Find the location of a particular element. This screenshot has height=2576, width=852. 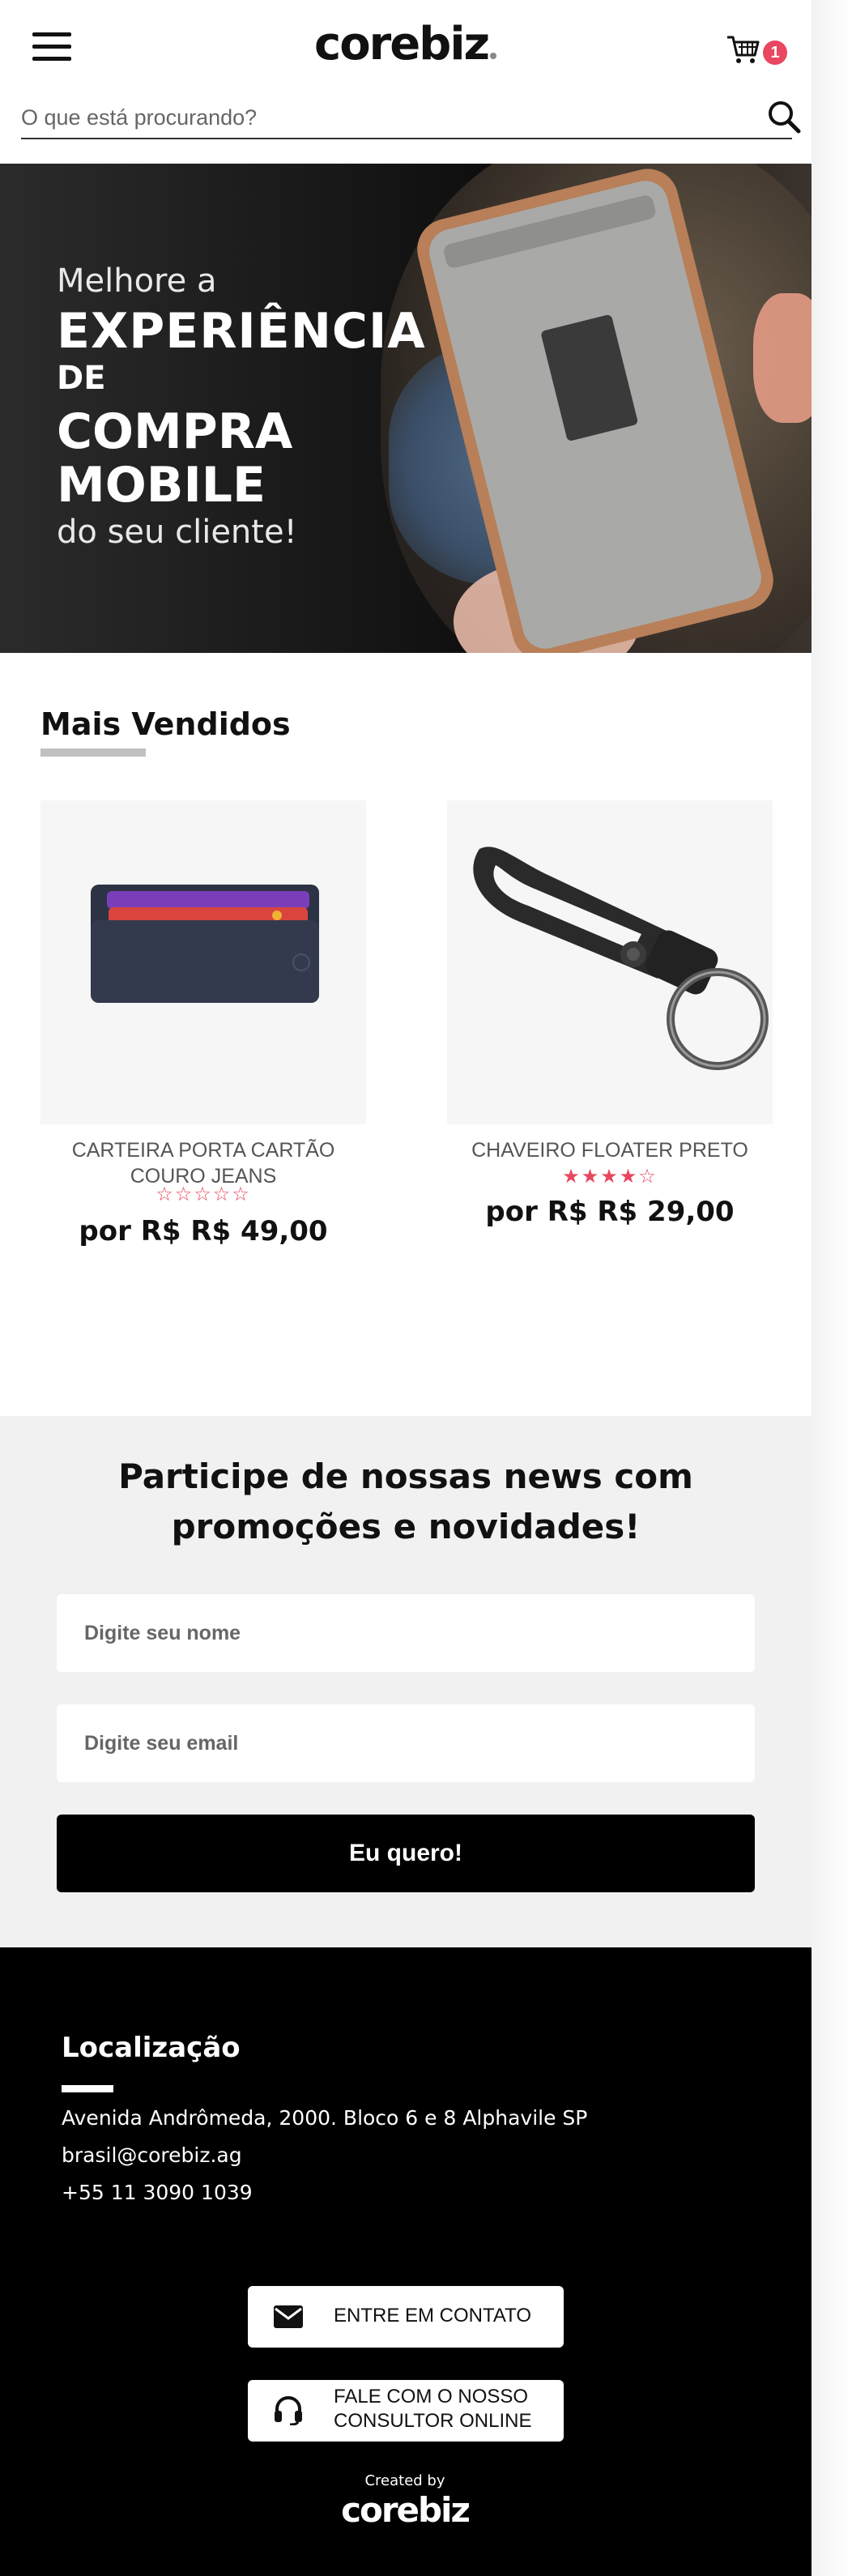

cart-count-badge: 1 is located at coordinates (775, 53).